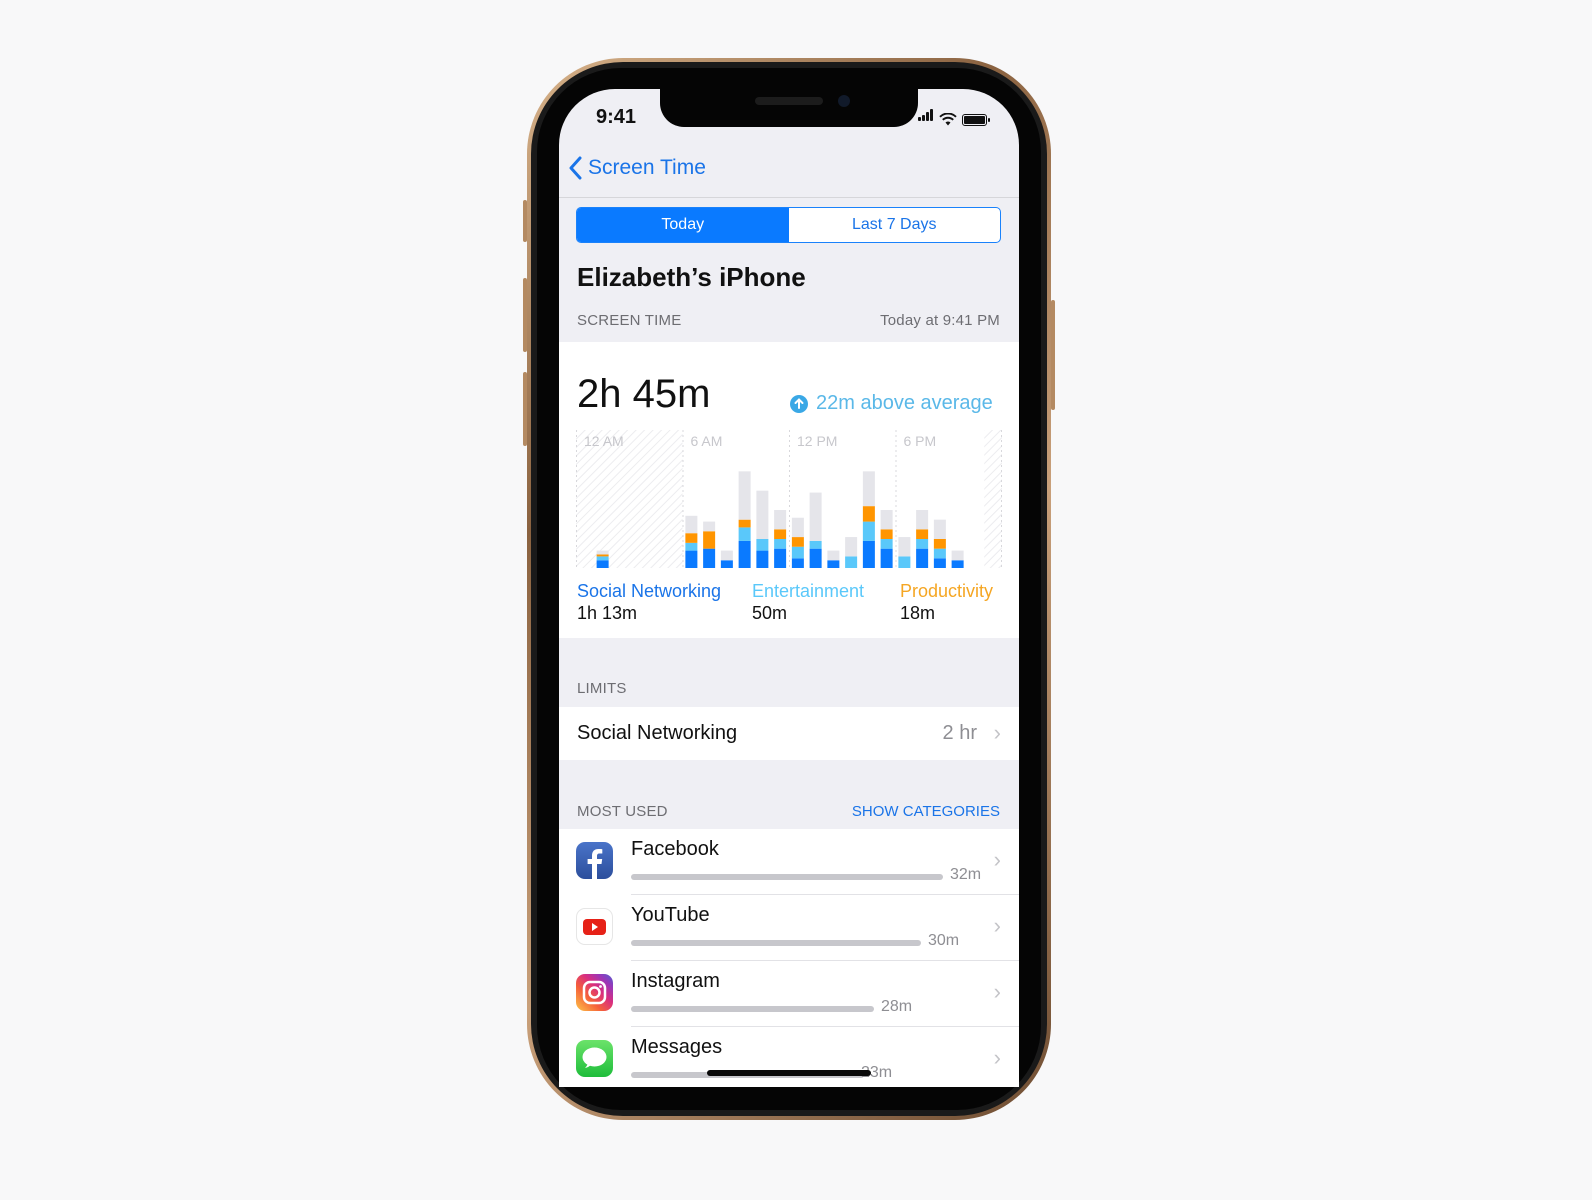 This screenshot has height=1200, width=1592. I want to click on app-name: Messages, so click(677, 1047).